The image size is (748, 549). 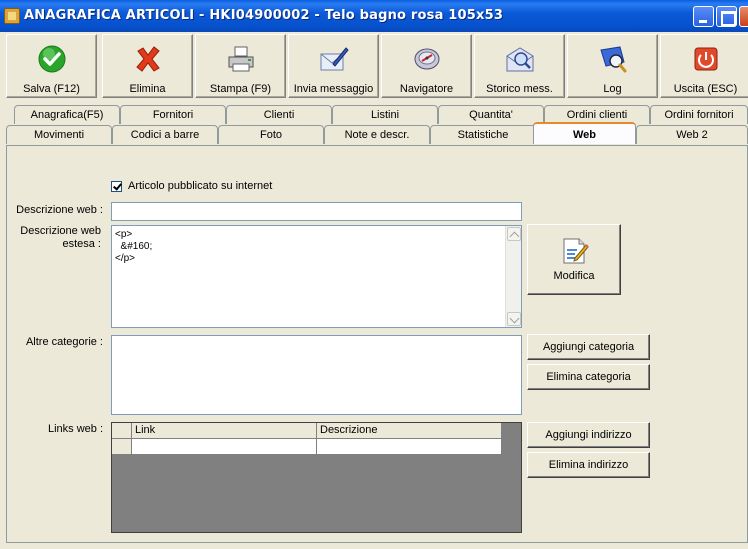 I want to click on exit-power-icon, so click(x=705, y=59).